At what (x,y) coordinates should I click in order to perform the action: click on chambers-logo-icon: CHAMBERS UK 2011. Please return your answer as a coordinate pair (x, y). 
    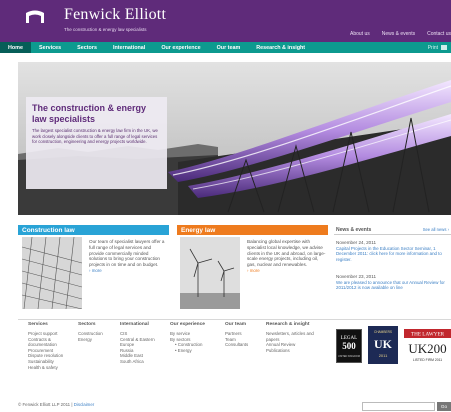
    Looking at the image, I should click on (383, 344).